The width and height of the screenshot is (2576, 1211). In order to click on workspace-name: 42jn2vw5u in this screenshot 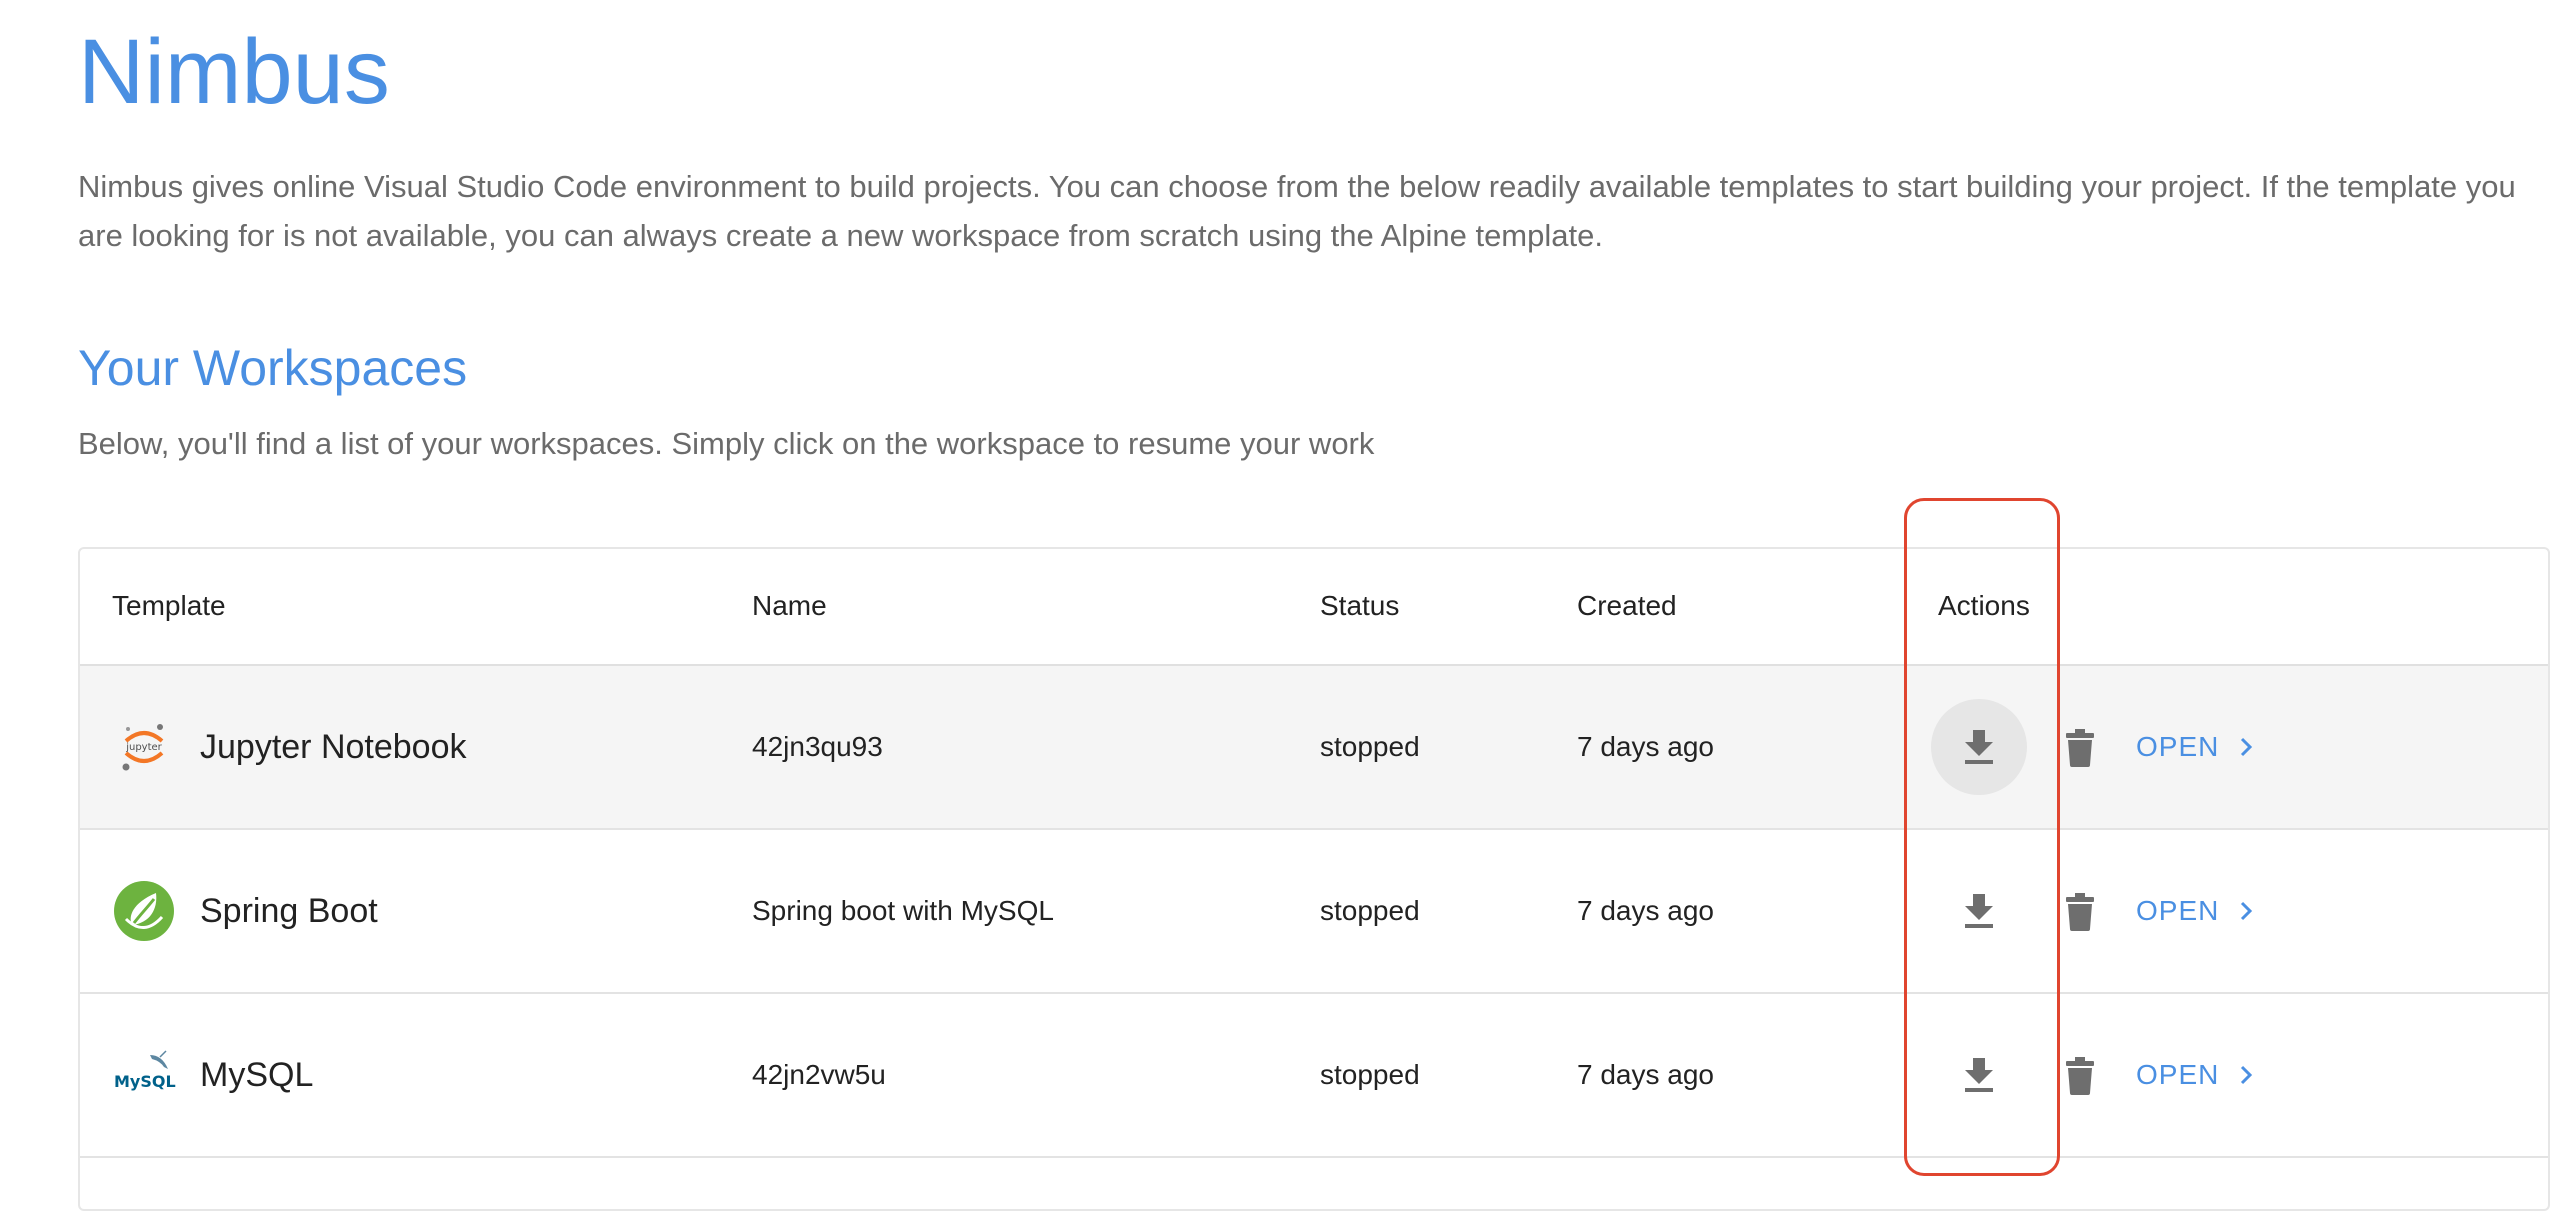, I will do `click(819, 1074)`.